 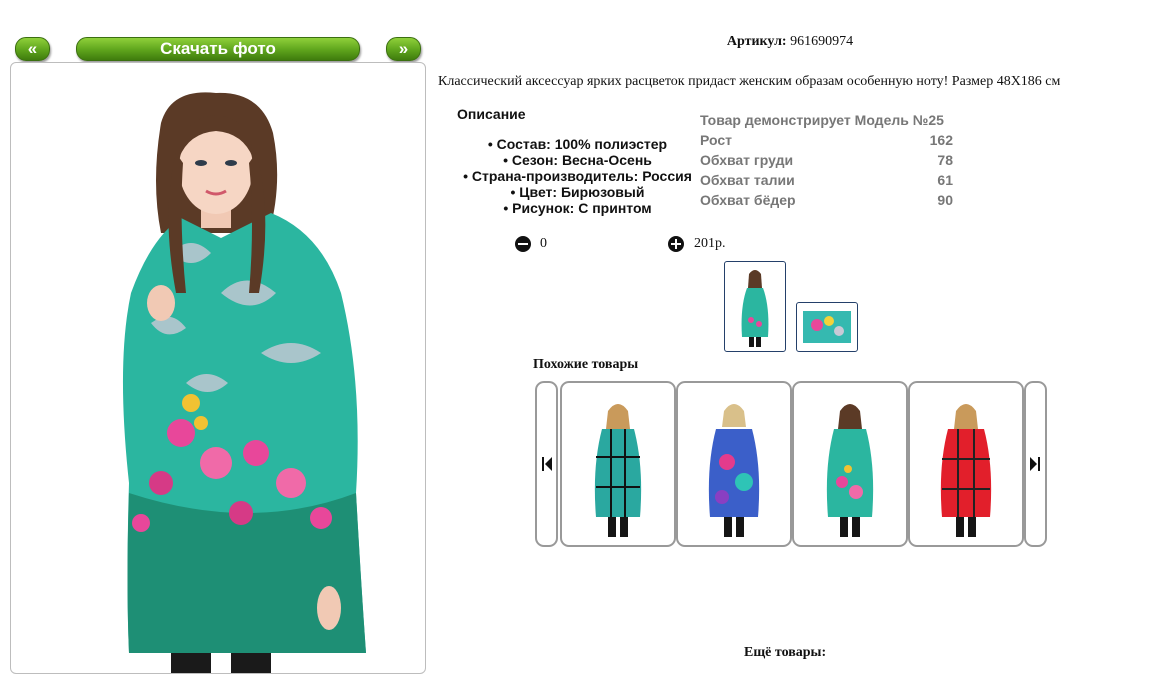 I want to click on thumbnail-fabric-image, so click(x=827, y=327).